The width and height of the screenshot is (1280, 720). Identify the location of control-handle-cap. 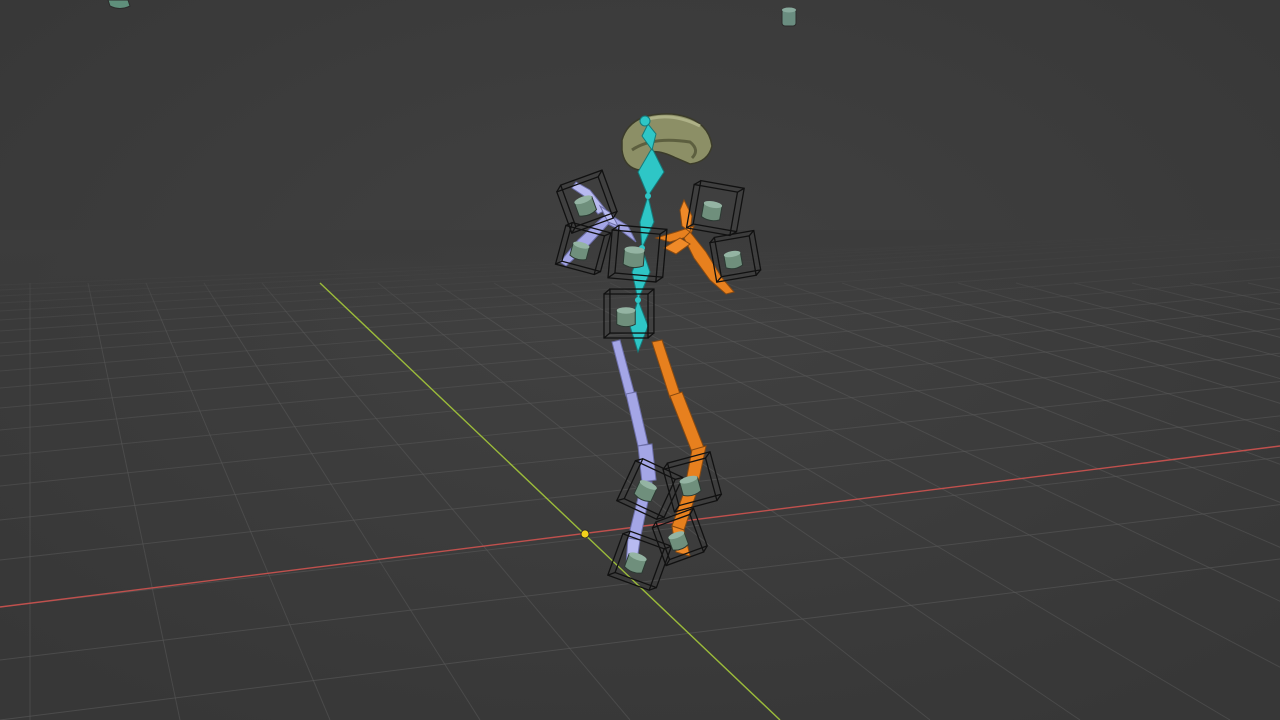
(626, 310).